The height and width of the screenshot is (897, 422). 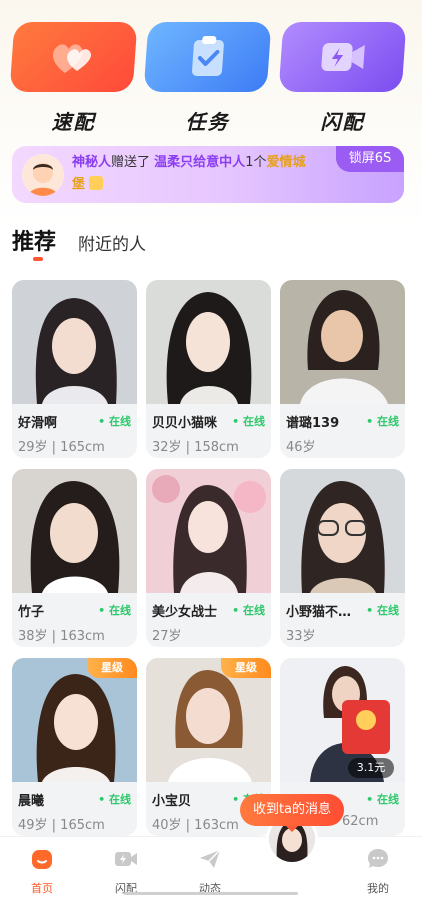 I want to click on profile-meta: 33岁, so click(x=301, y=636).